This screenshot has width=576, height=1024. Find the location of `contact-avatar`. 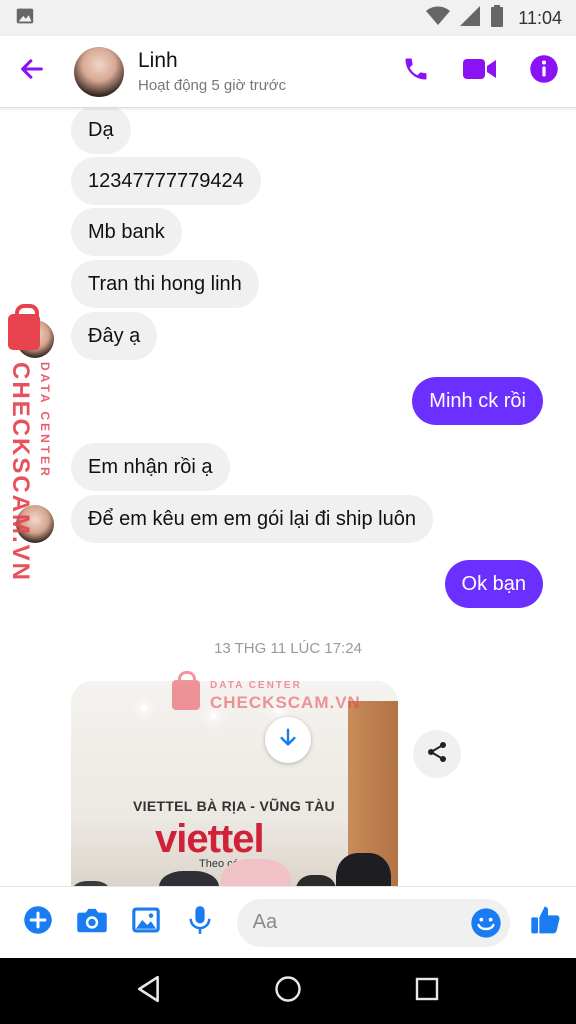

contact-avatar is located at coordinates (99, 71).